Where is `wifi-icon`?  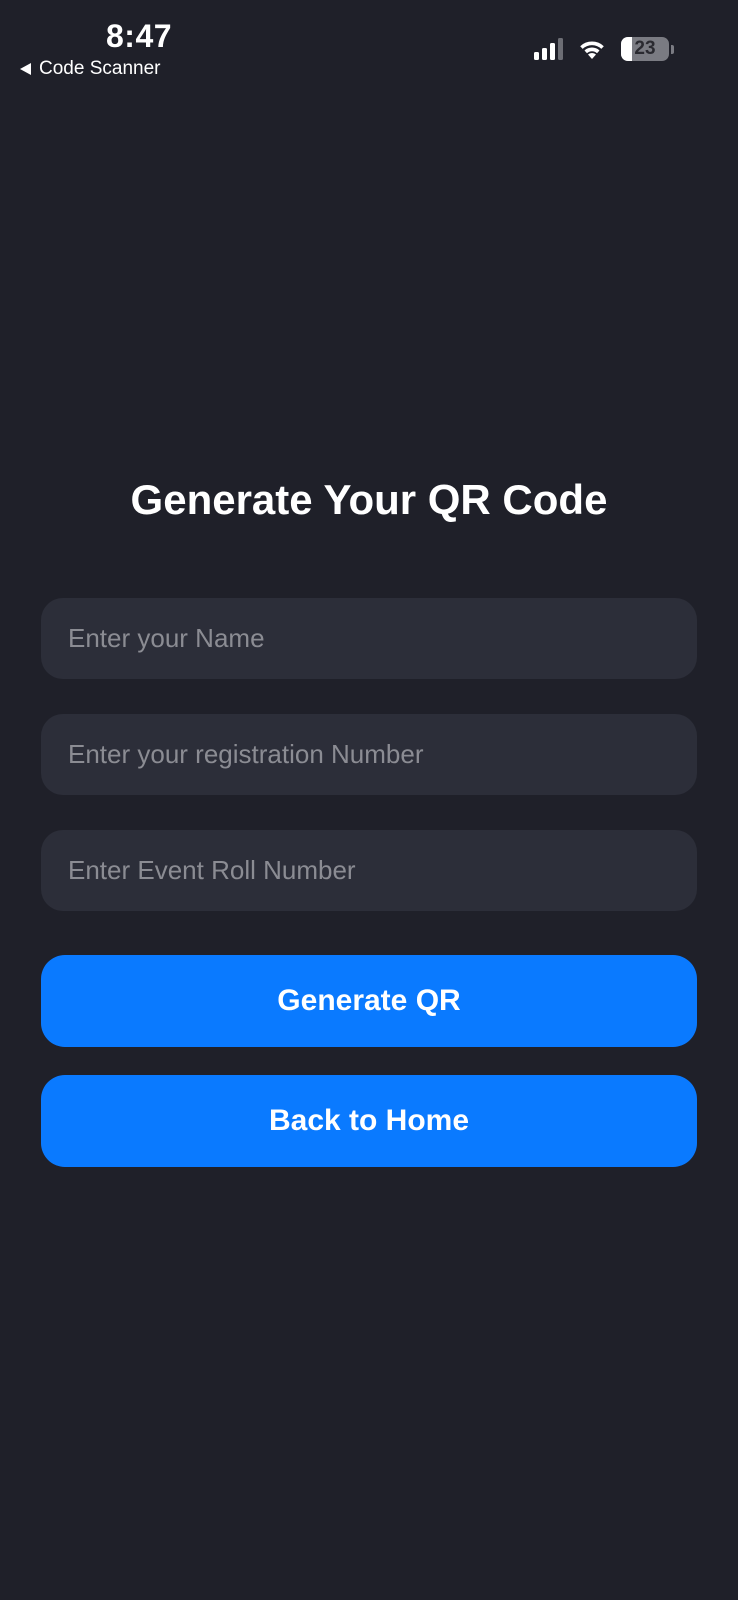
wifi-icon is located at coordinates (592, 50).